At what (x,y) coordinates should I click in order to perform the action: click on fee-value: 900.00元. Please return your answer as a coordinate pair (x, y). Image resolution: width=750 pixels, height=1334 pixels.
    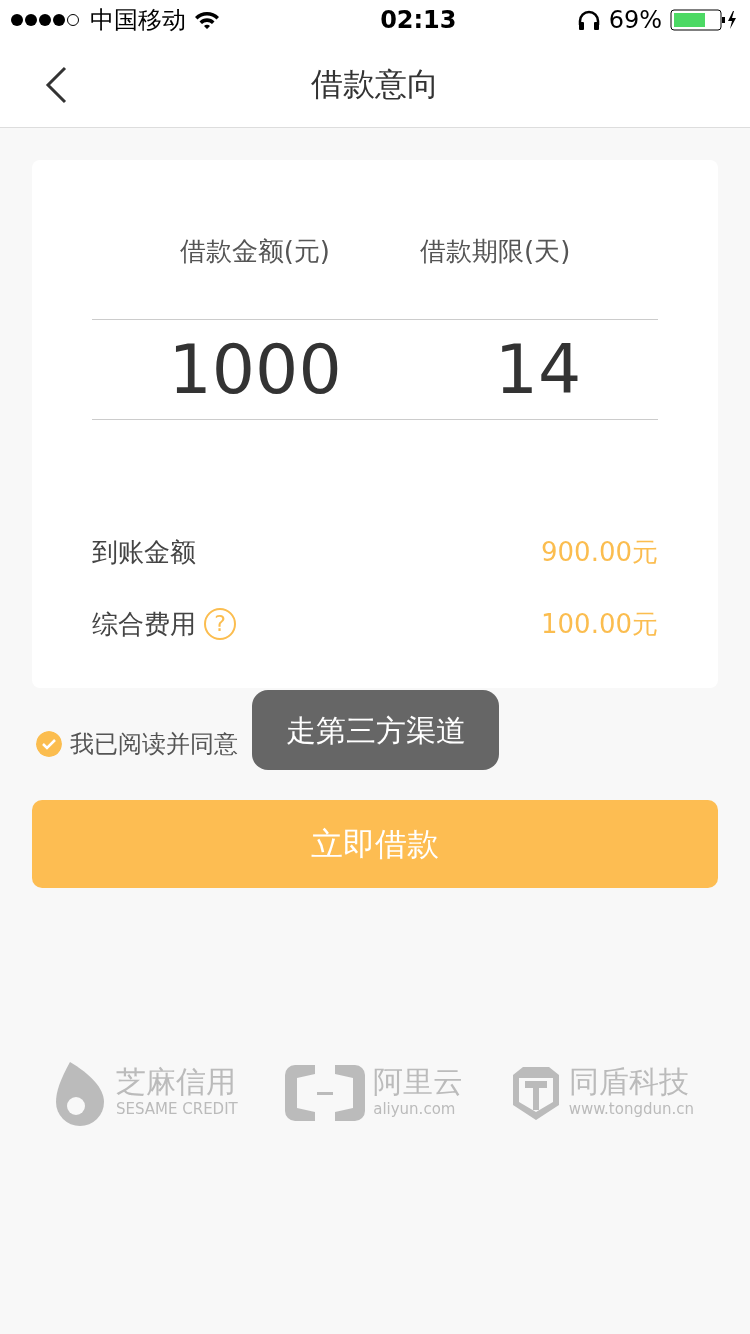
    Looking at the image, I should click on (599, 552).